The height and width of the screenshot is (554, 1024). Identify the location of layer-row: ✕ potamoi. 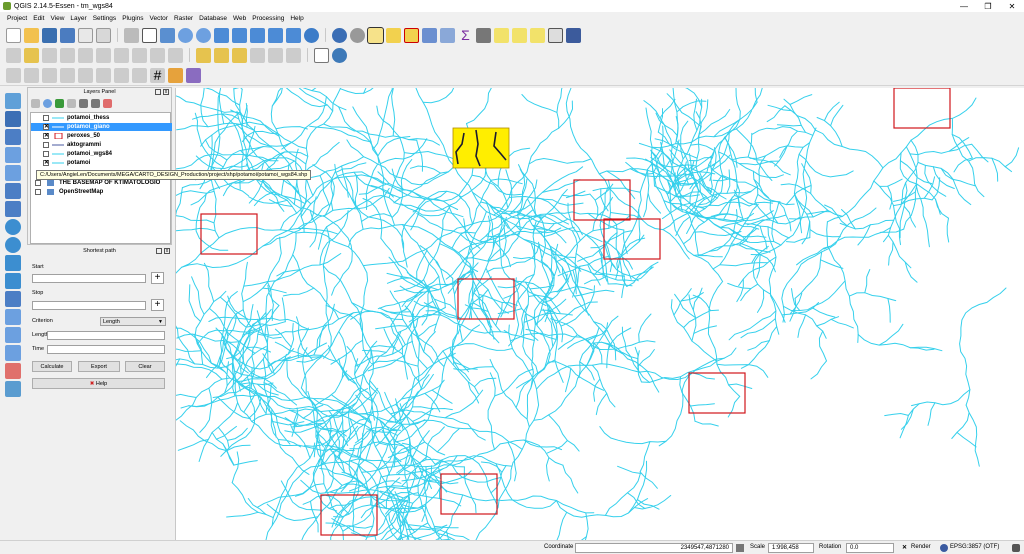
(101, 163).